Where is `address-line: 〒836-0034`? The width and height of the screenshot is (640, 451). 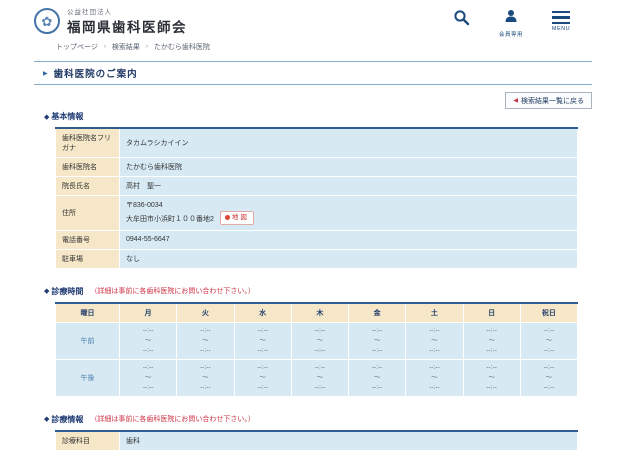 address-line: 〒836-0034 is located at coordinates (144, 205).